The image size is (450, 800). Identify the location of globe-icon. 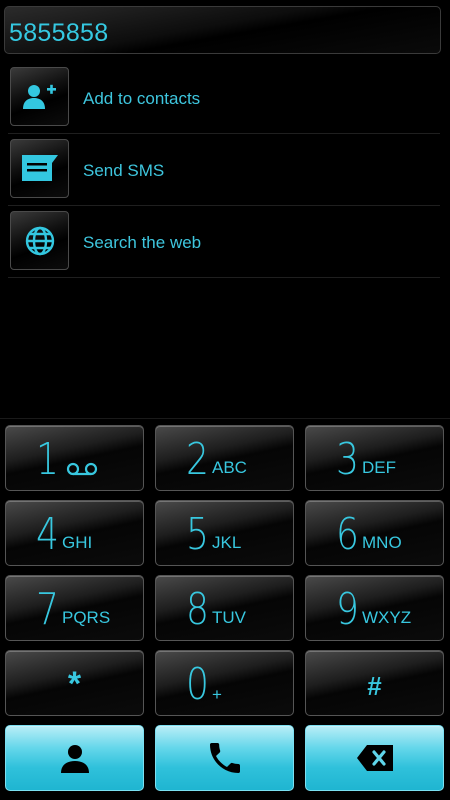
(39, 240).